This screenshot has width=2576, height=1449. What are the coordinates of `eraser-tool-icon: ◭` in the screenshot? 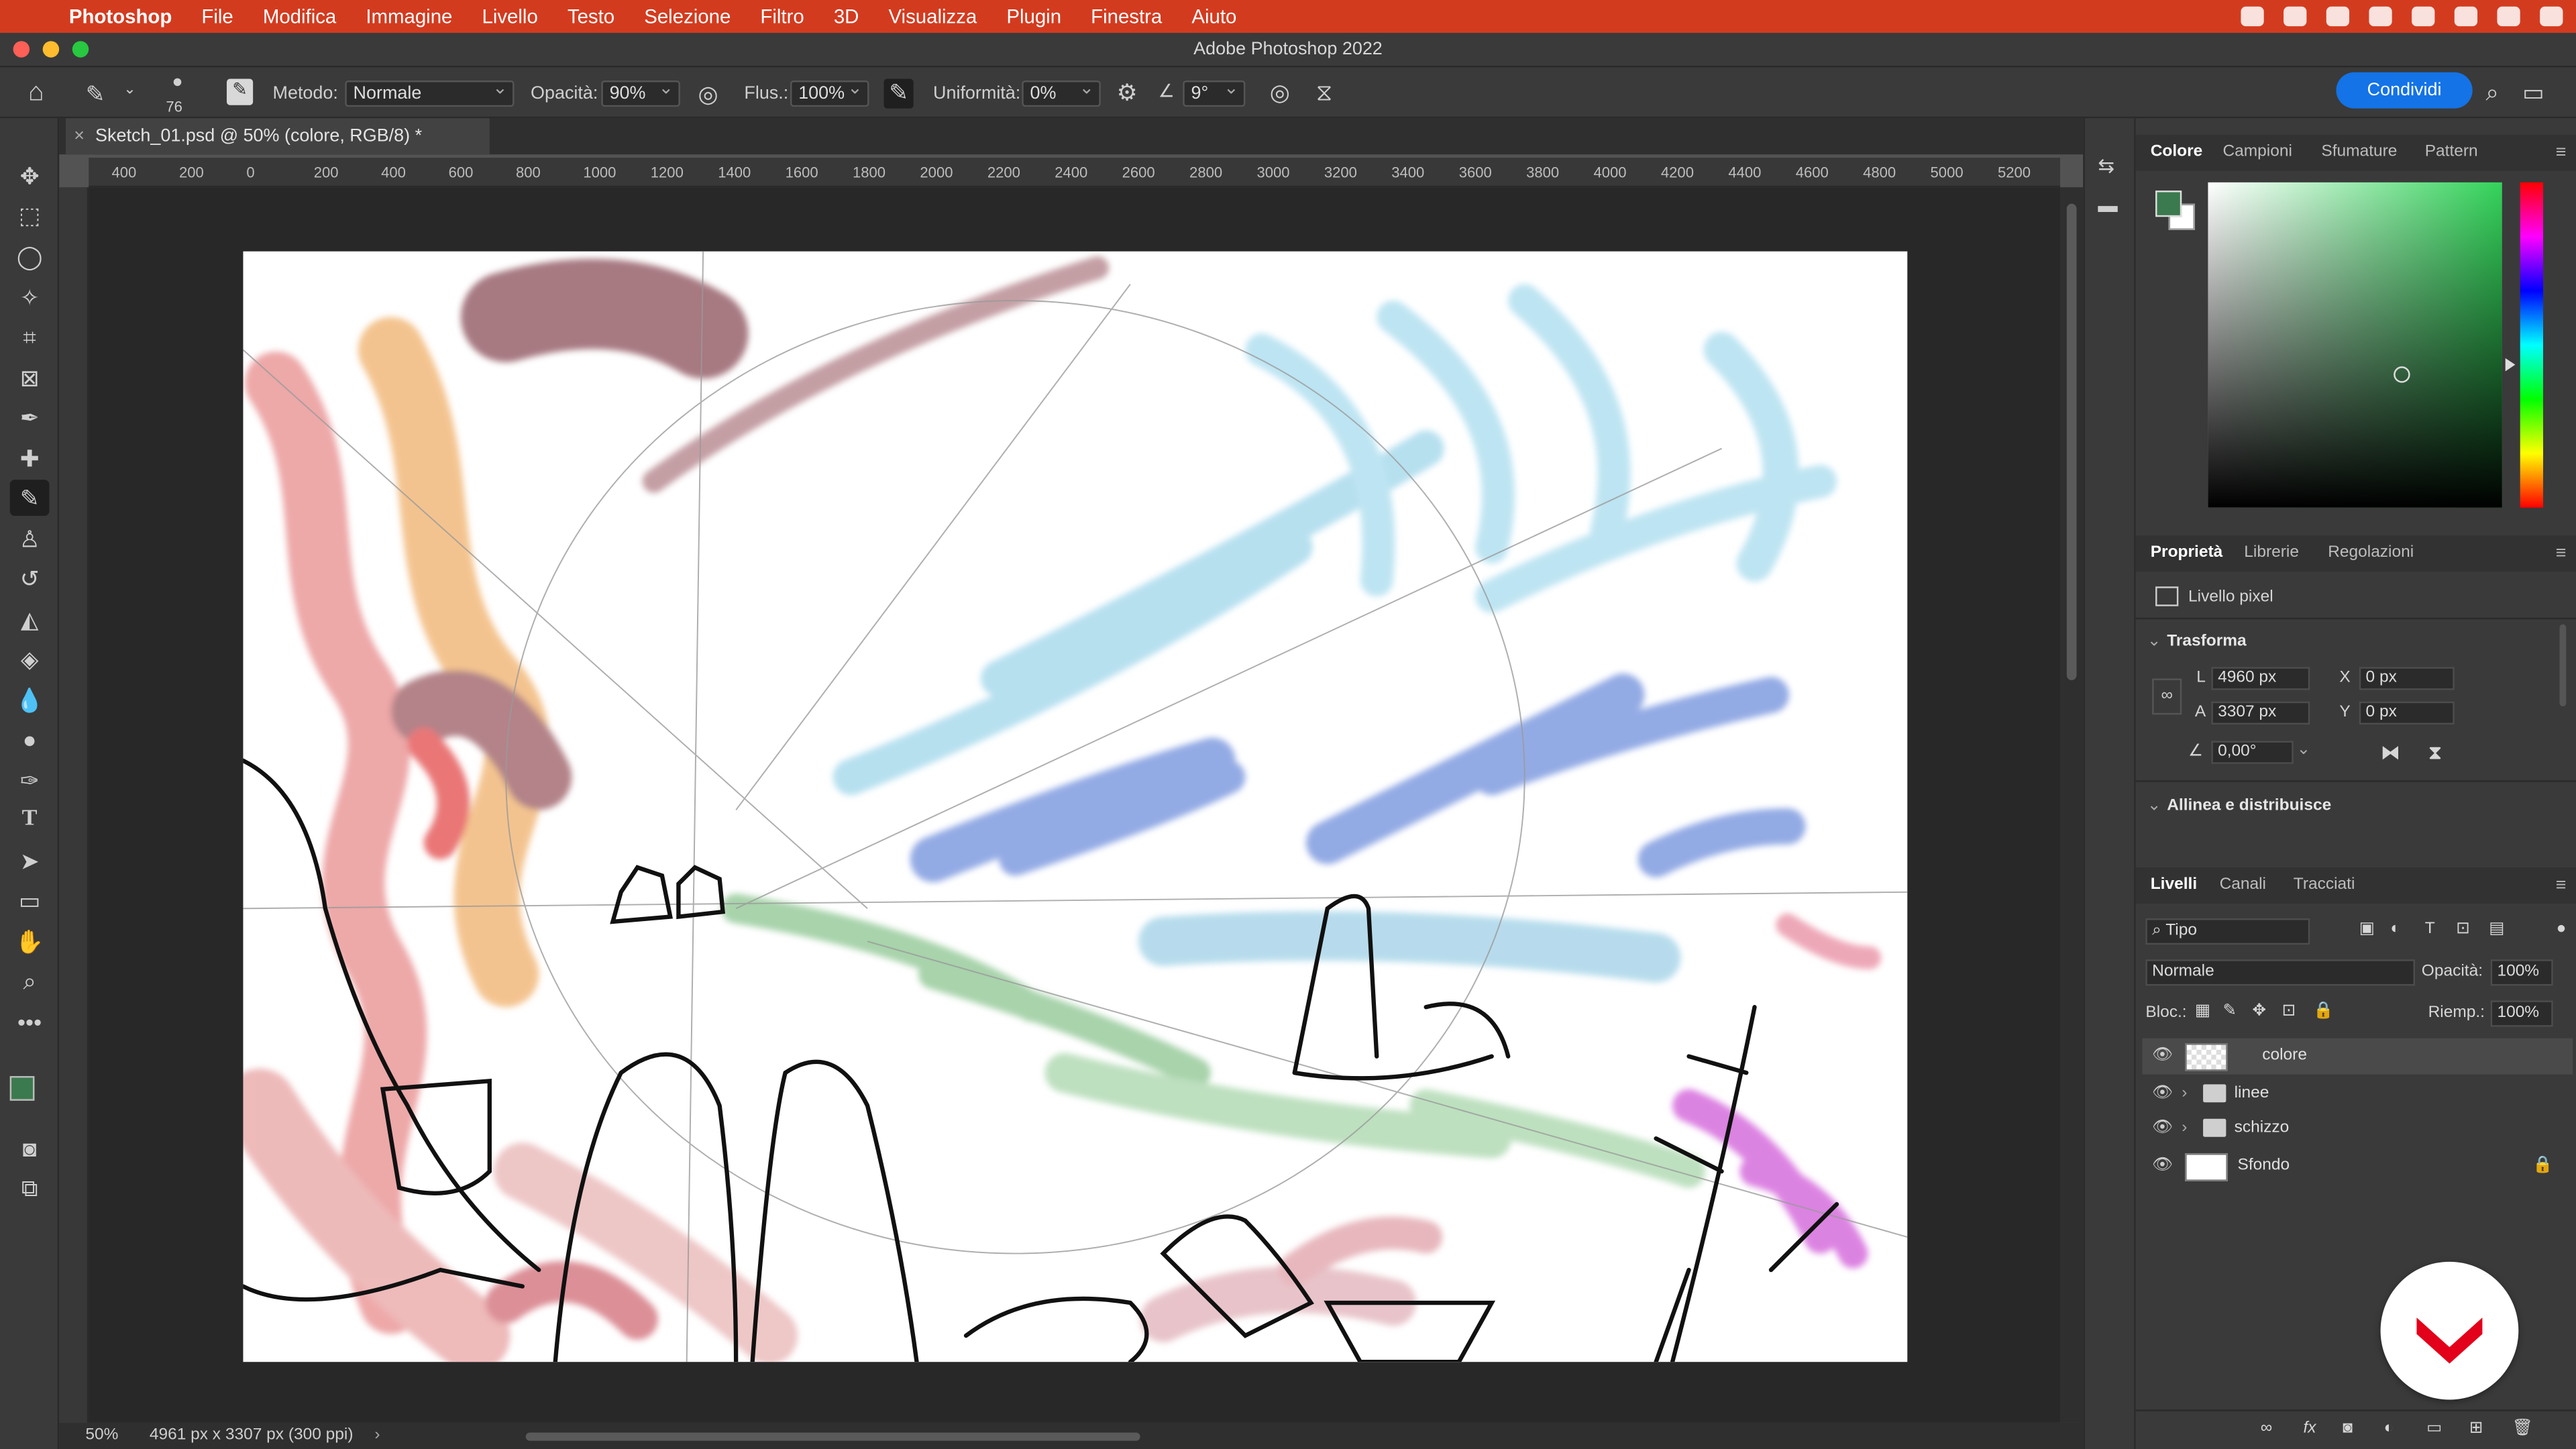 It's located at (30, 619).